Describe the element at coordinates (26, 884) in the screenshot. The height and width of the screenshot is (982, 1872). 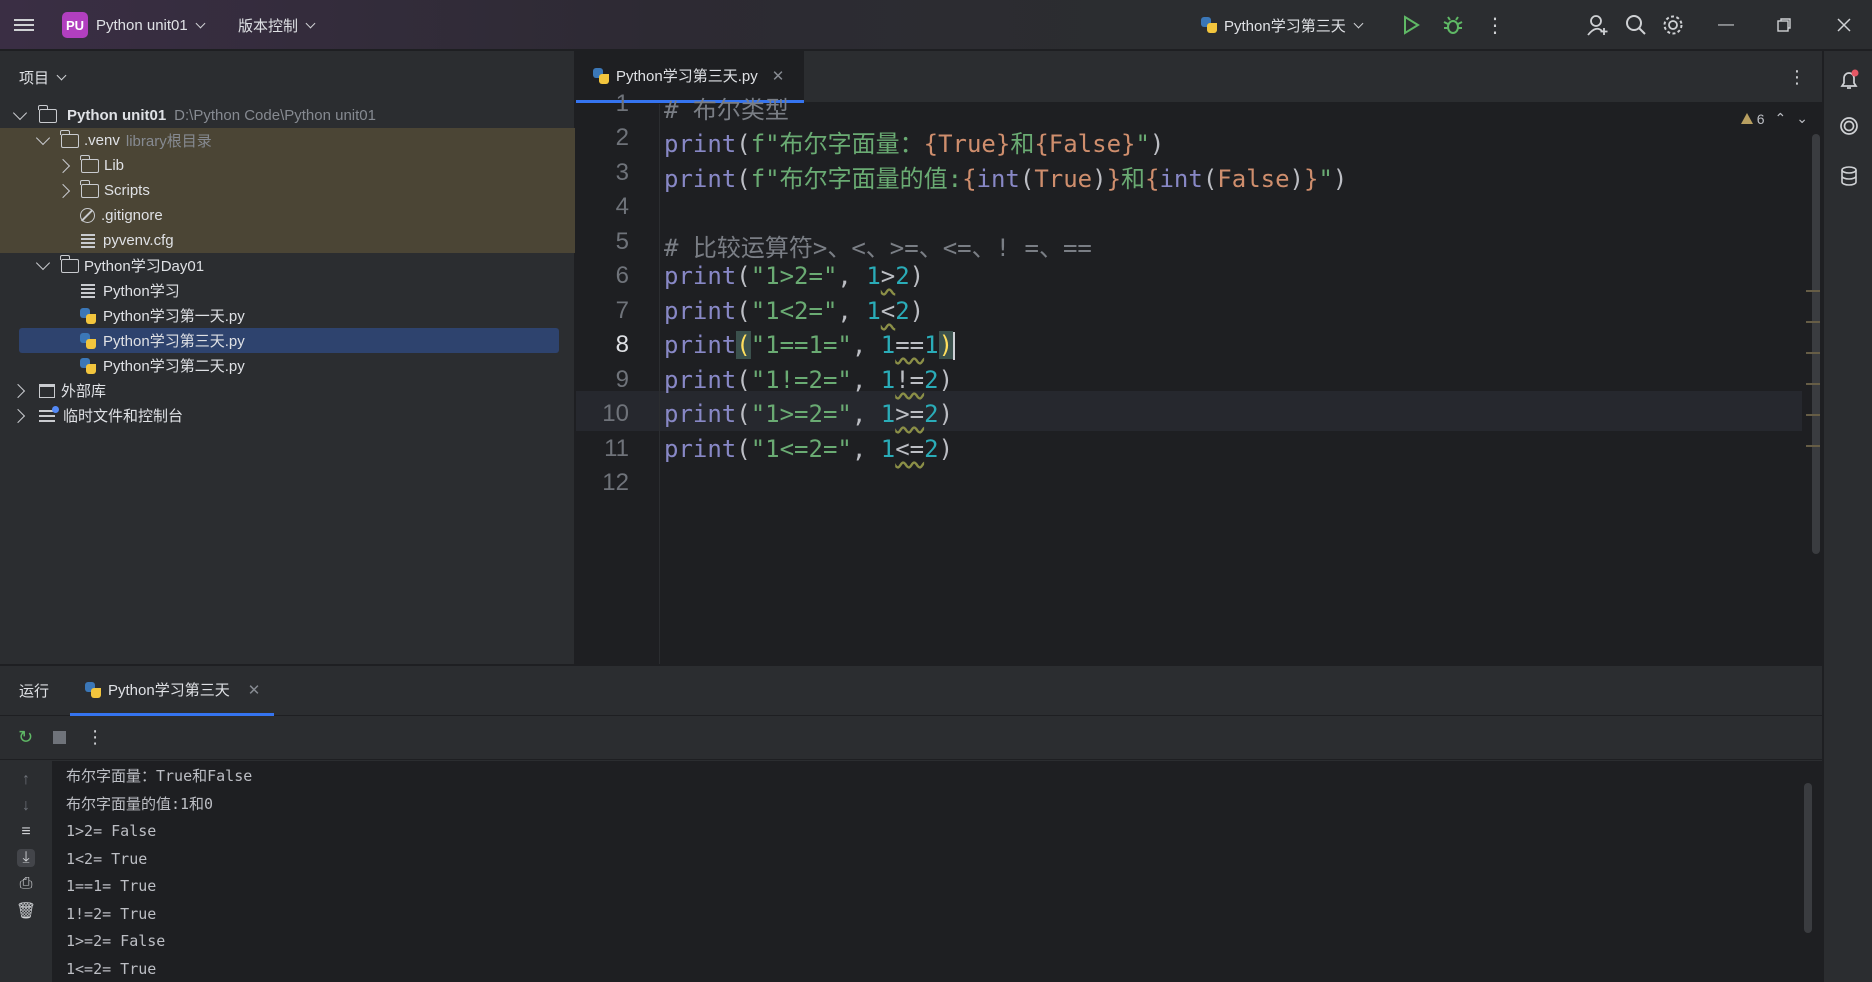
I see `print-icon: ⎙` at that location.